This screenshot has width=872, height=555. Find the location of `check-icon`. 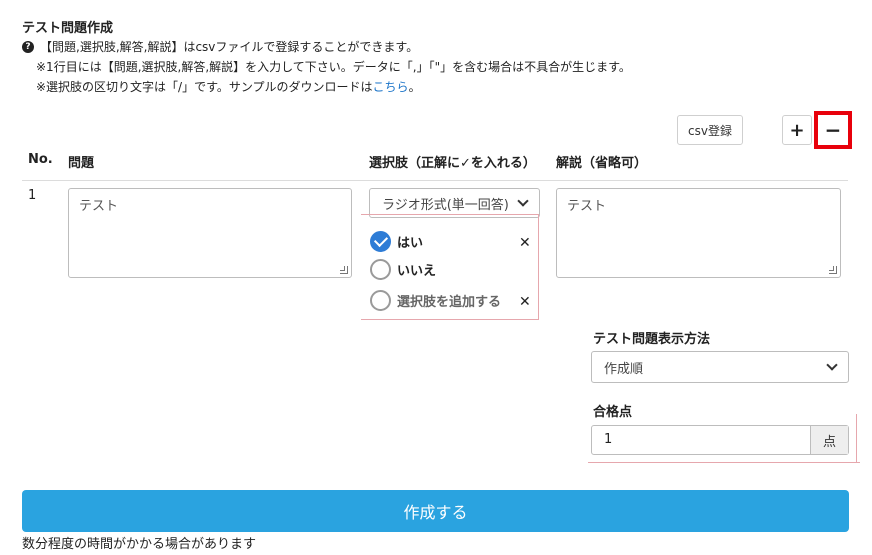

check-icon is located at coordinates (380, 241).